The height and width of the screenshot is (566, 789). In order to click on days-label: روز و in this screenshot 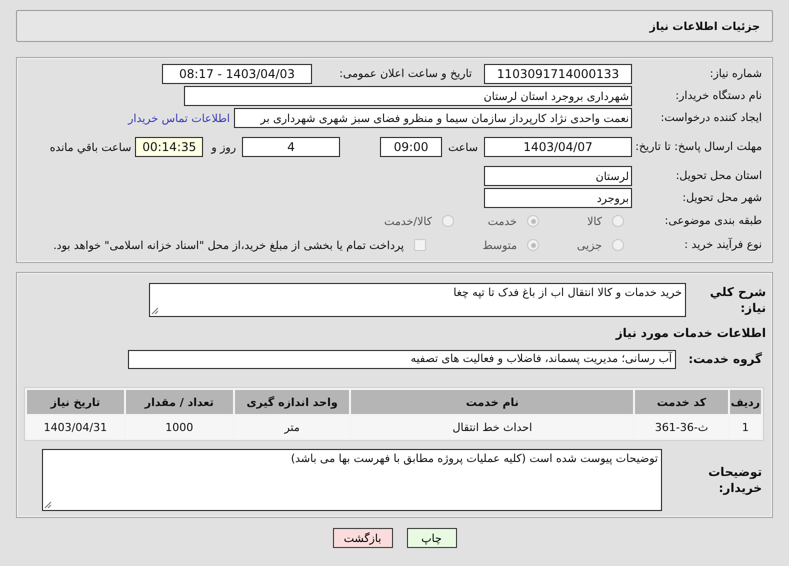, I will do `click(223, 147)`.